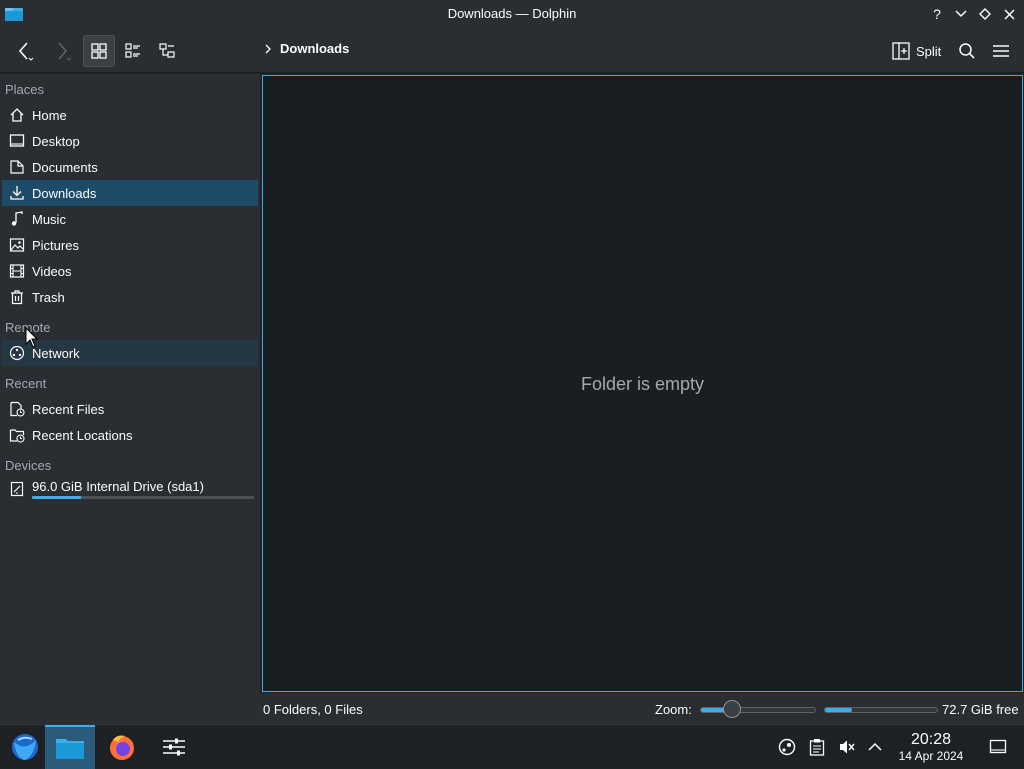 This screenshot has width=1024, height=769. I want to click on icons-view-button, so click(99, 51).